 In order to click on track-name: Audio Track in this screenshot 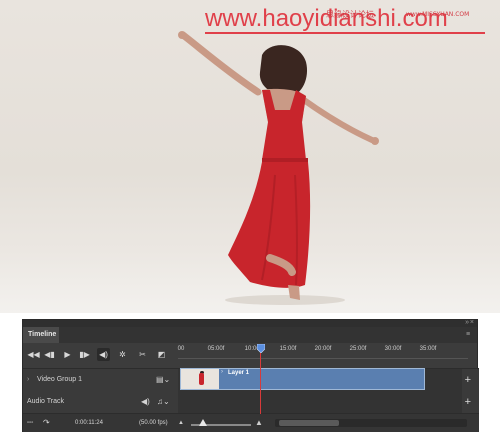, I will do `click(45, 401)`.